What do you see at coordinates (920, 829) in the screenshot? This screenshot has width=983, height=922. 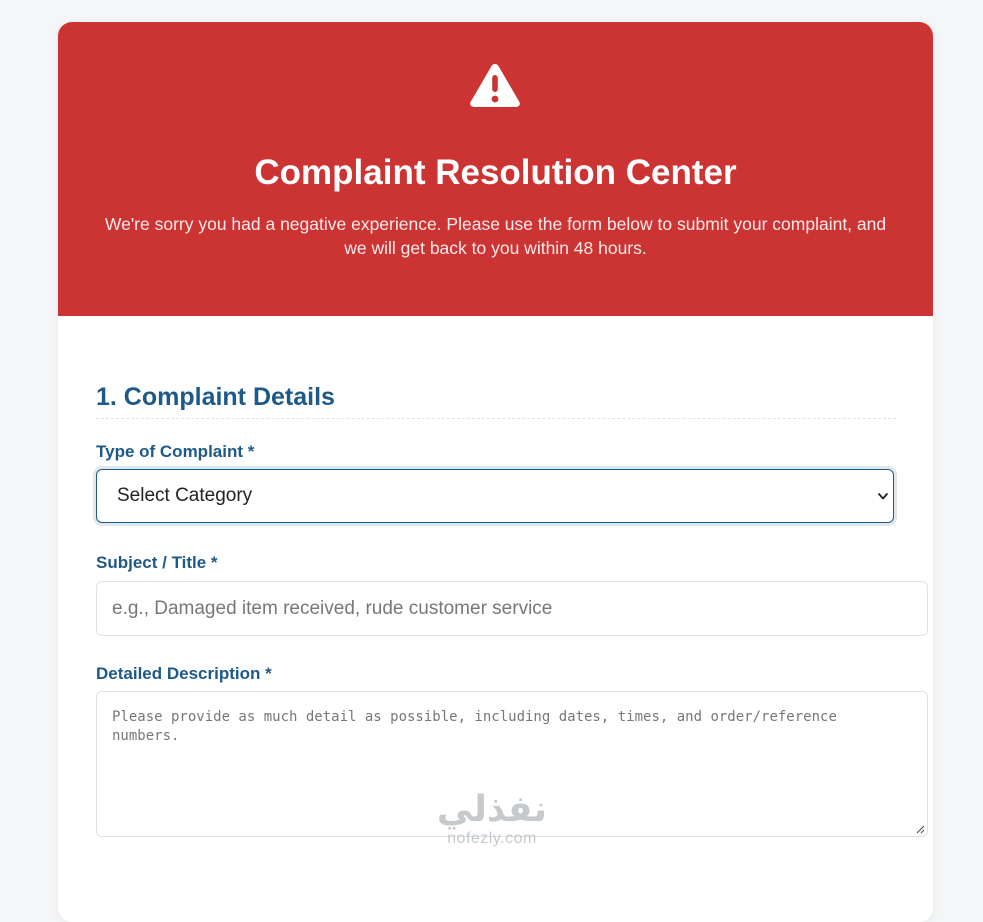 I see `resize-handle-icon` at bounding box center [920, 829].